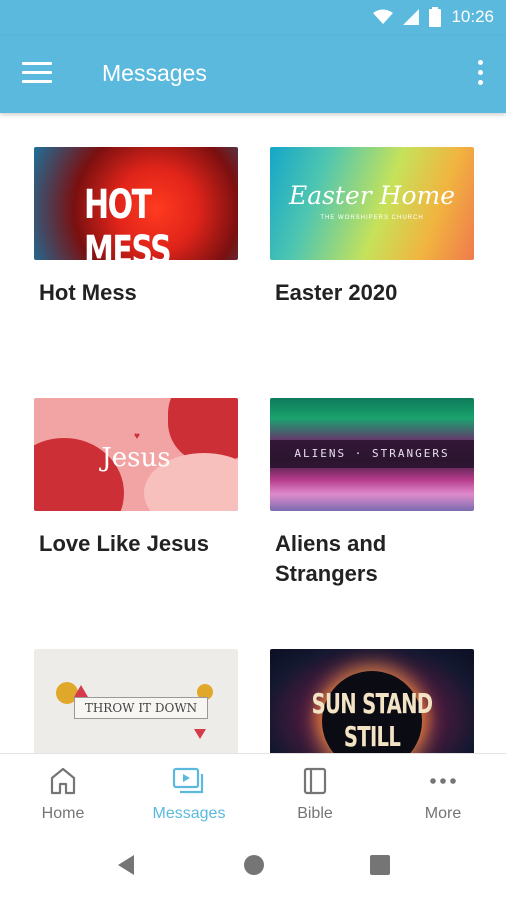 The height and width of the screenshot is (900, 506). What do you see at coordinates (63, 813) in the screenshot?
I see `nav-item-label: Home` at bounding box center [63, 813].